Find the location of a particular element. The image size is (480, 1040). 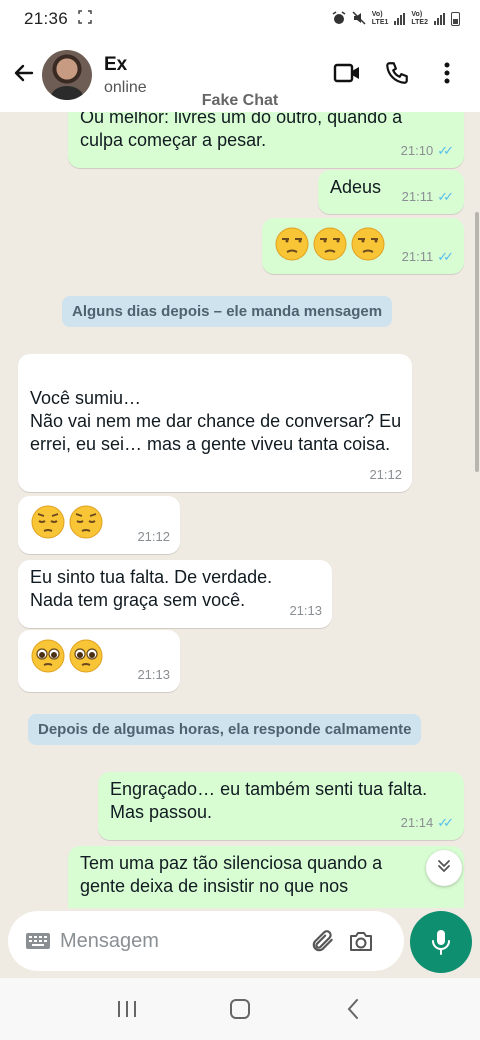

message-bubble-outgoing: Adeus 21:11 ✓✓ is located at coordinates (391, 192).